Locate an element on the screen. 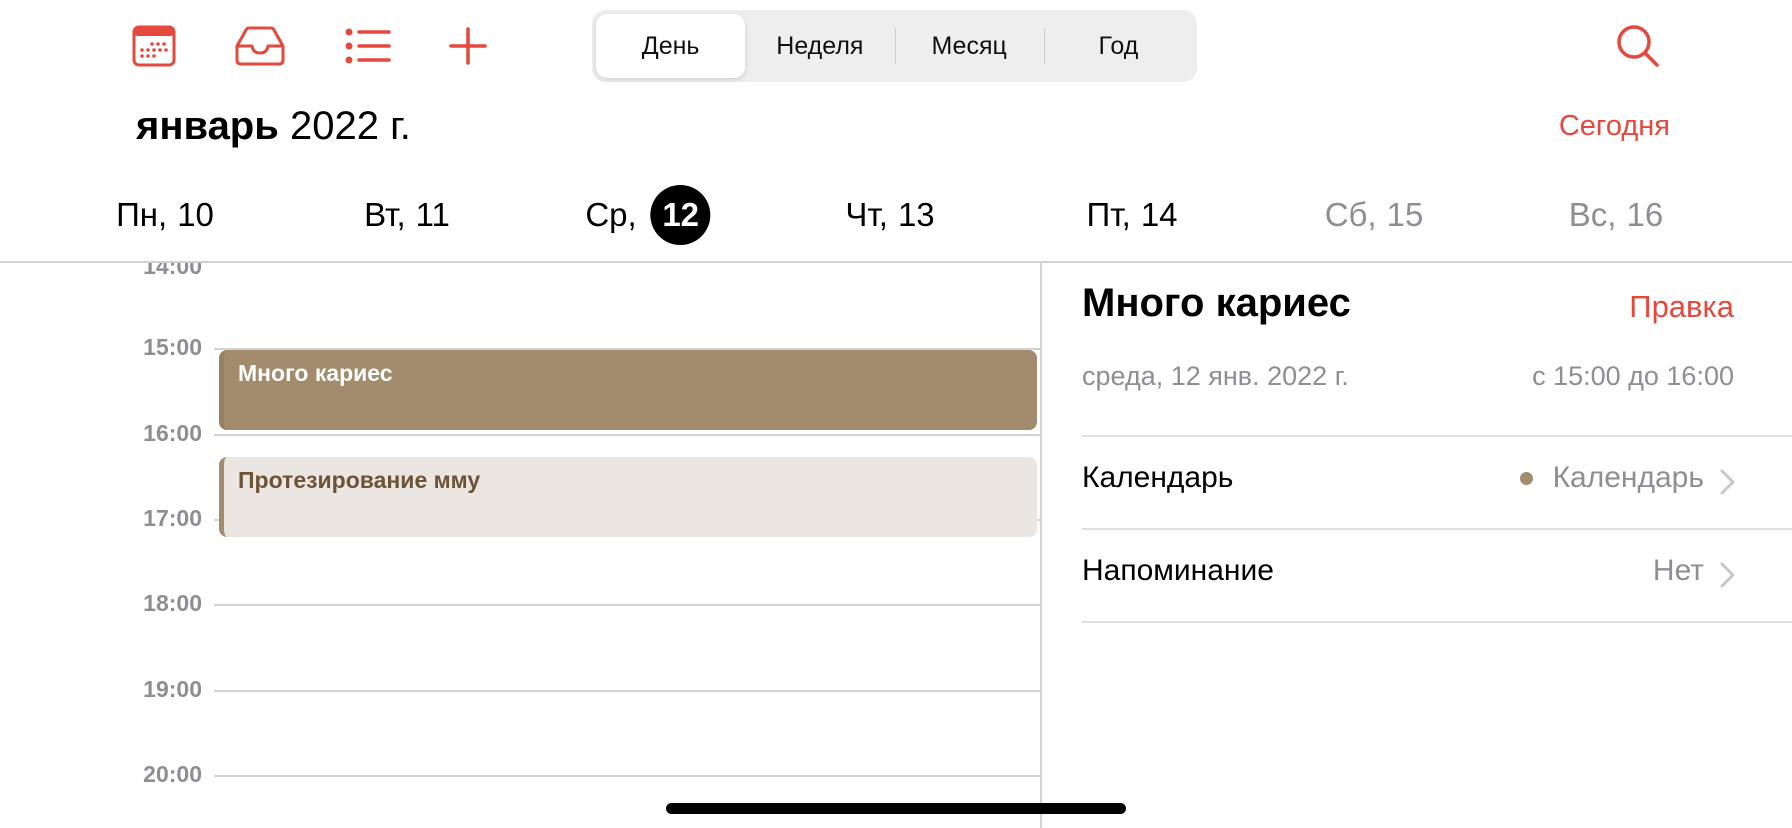 The height and width of the screenshot is (828, 1792). event-block-selected: Много кариес is located at coordinates (628, 390).